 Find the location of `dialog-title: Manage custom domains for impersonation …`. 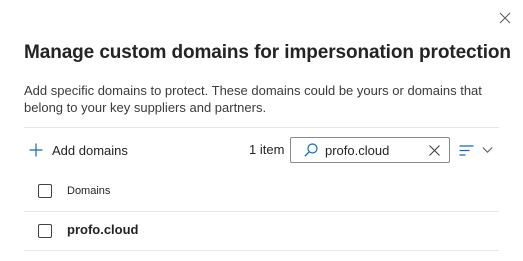

dialog-title: Manage custom domains for impersonation … is located at coordinates (267, 52).